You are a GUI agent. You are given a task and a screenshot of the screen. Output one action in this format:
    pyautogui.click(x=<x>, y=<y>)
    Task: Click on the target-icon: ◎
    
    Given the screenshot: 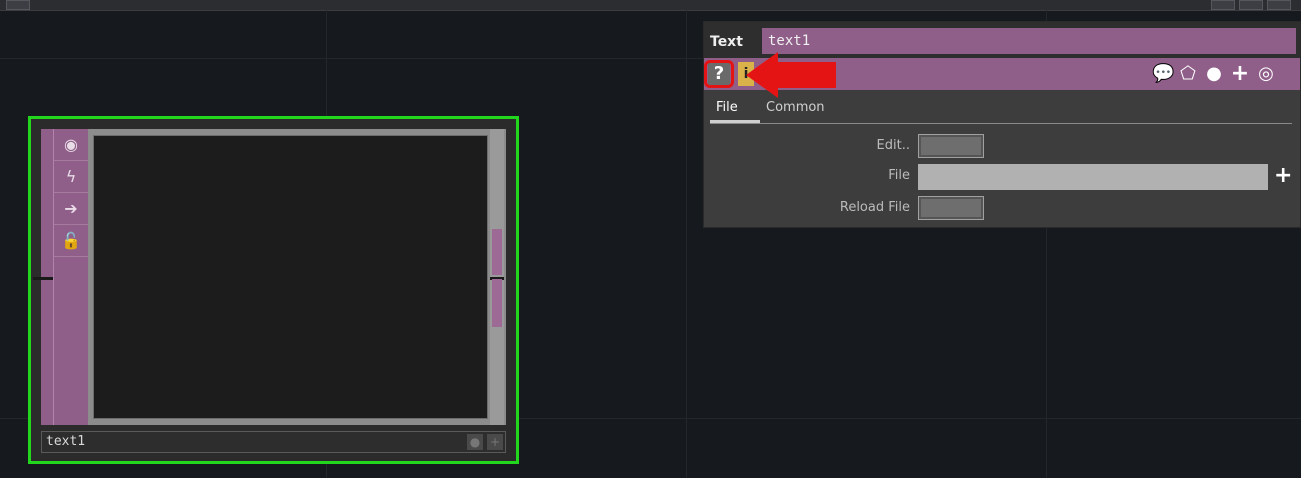 What is the action you would take?
    pyautogui.click(x=1266, y=74)
    